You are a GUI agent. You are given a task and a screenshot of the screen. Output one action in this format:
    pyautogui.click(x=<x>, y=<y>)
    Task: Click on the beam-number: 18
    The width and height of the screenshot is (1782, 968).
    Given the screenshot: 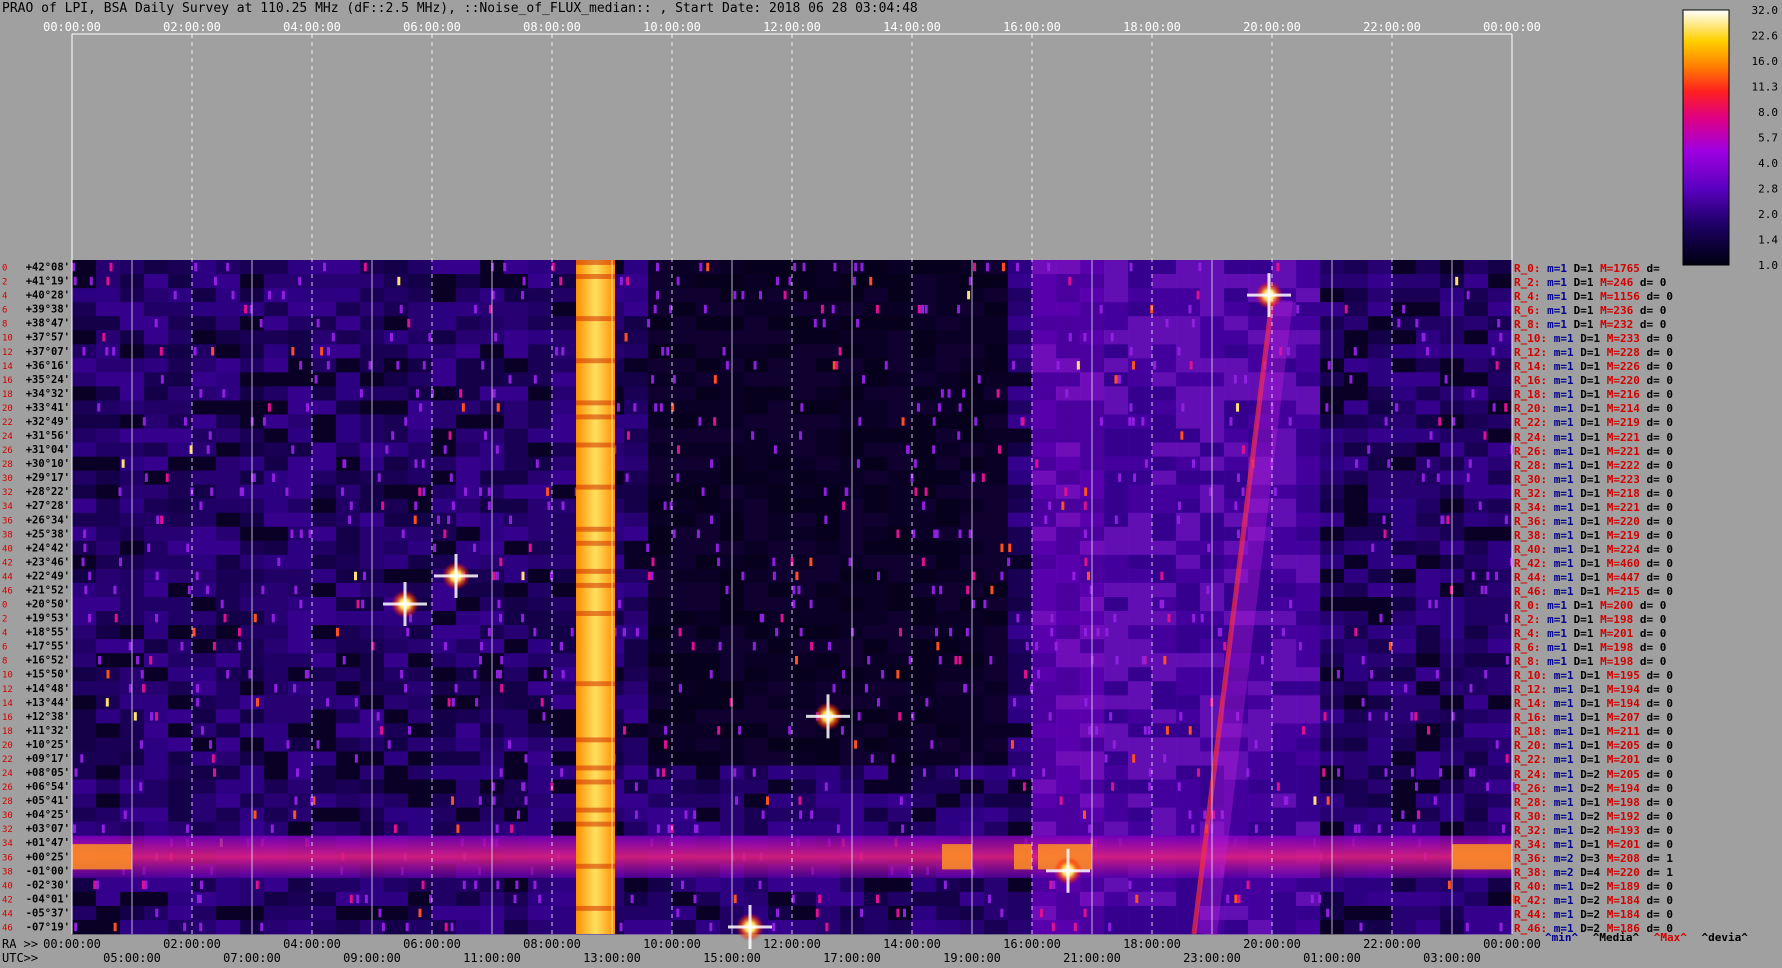 What is the action you would take?
    pyautogui.click(x=7, y=732)
    